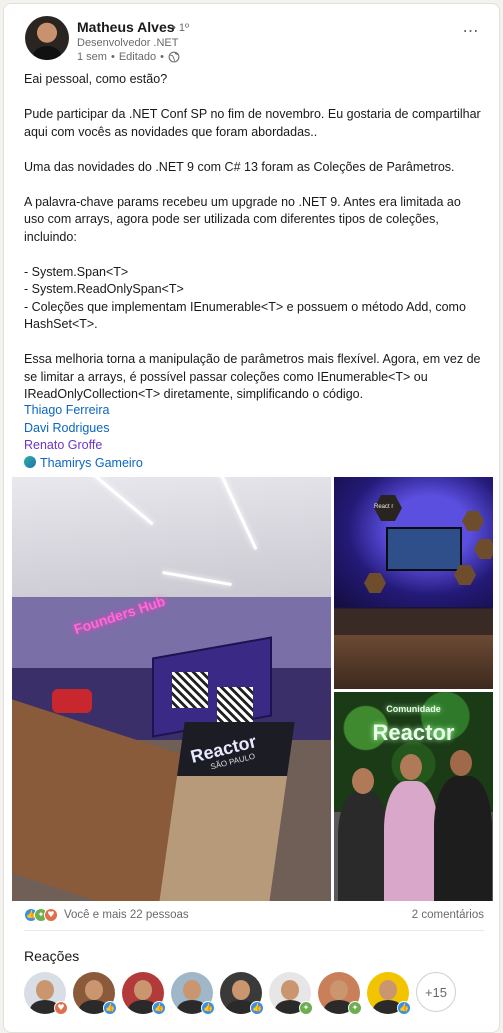 This screenshot has width=503, height=1033. What do you see at coordinates (92, 57) in the screenshot?
I see `post-time: 1 sem` at bounding box center [92, 57].